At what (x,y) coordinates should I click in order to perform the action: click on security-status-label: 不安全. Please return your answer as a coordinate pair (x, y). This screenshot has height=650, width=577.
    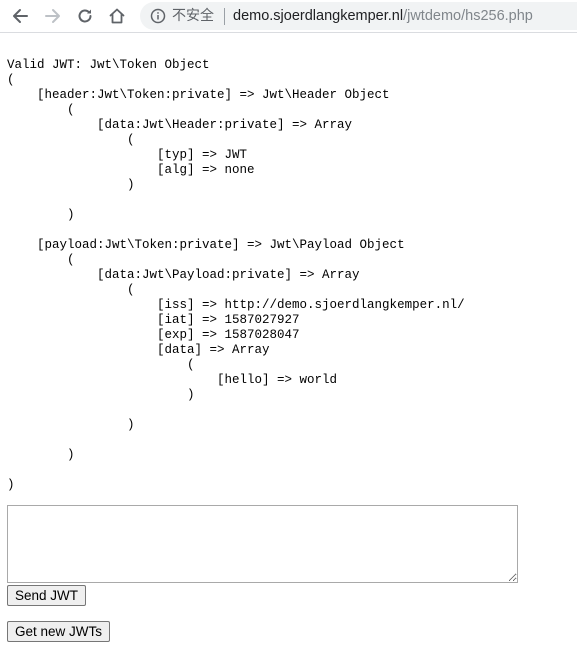
    Looking at the image, I should click on (193, 16).